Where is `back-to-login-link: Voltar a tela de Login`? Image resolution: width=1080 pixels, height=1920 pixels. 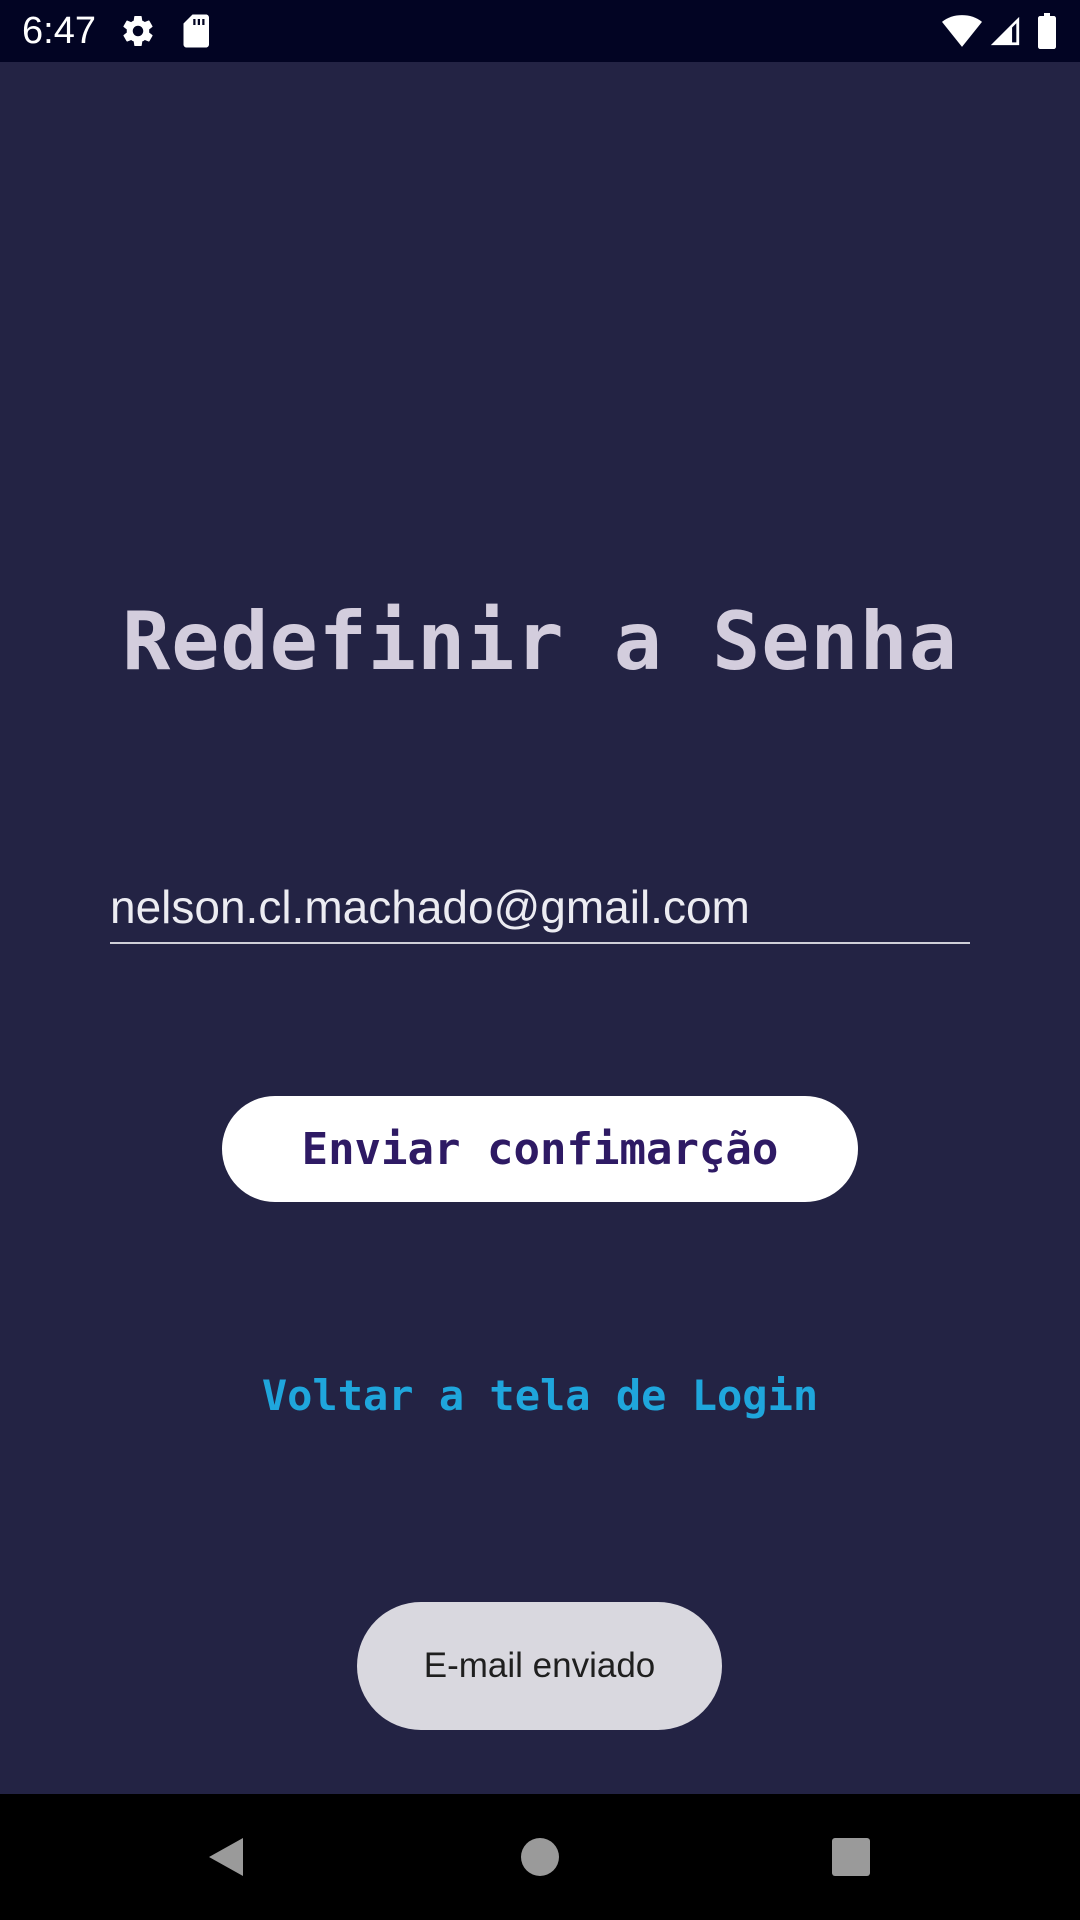 back-to-login-link: Voltar a tela de Login is located at coordinates (540, 1396).